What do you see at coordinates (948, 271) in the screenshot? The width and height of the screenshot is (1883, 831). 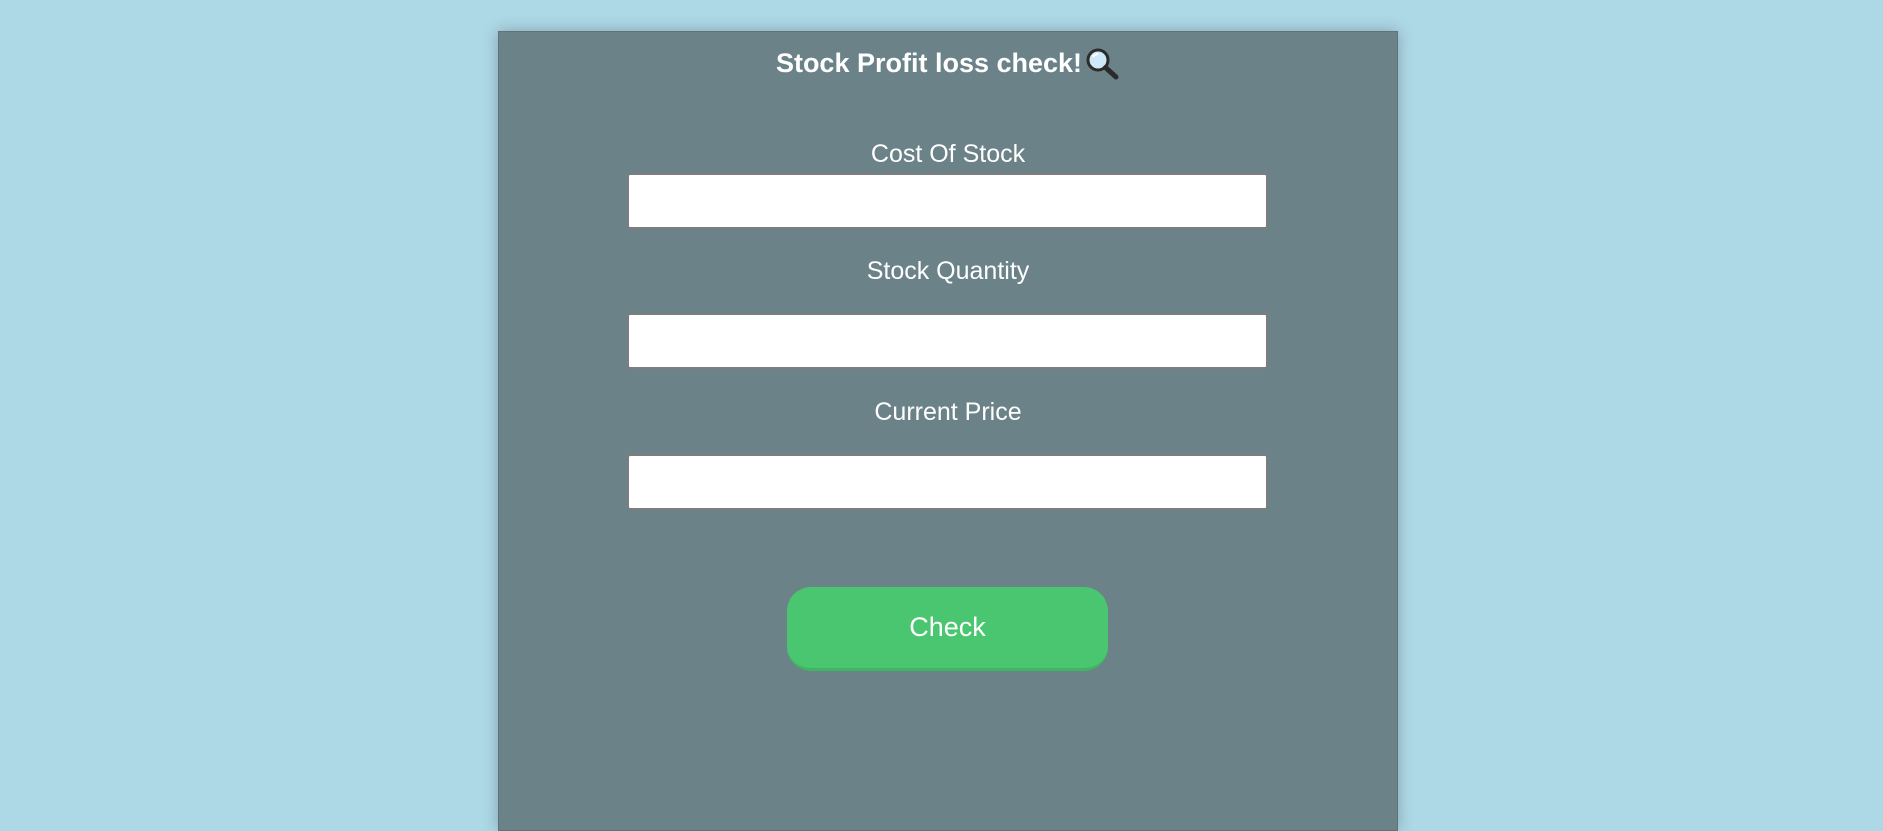 I see `stock-quantity-label: Stock Quantity` at bounding box center [948, 271].